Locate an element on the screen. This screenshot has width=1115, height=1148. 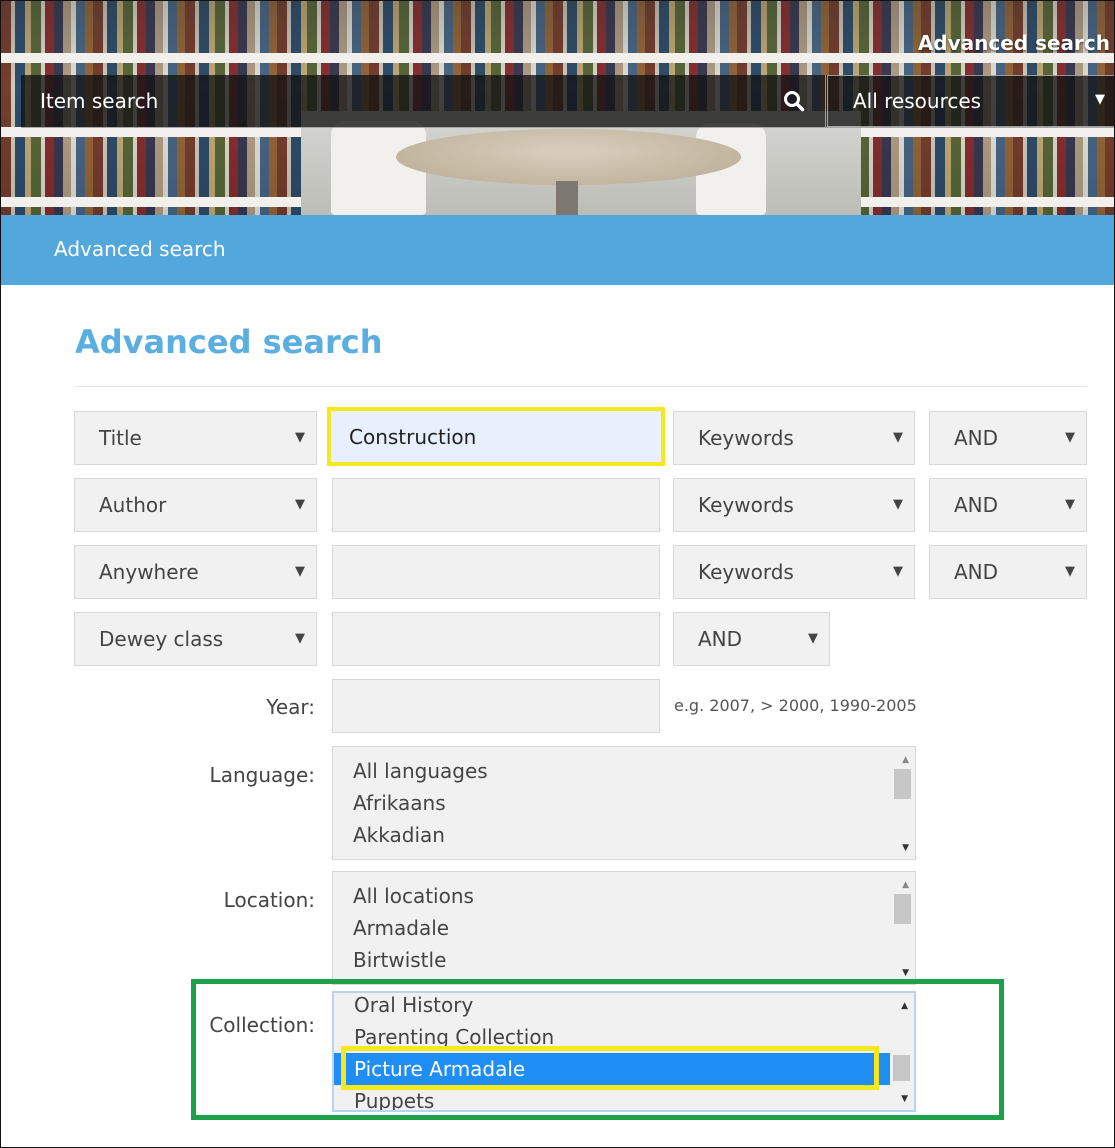
location-option: Armadale is located at coordinates (613, 928).